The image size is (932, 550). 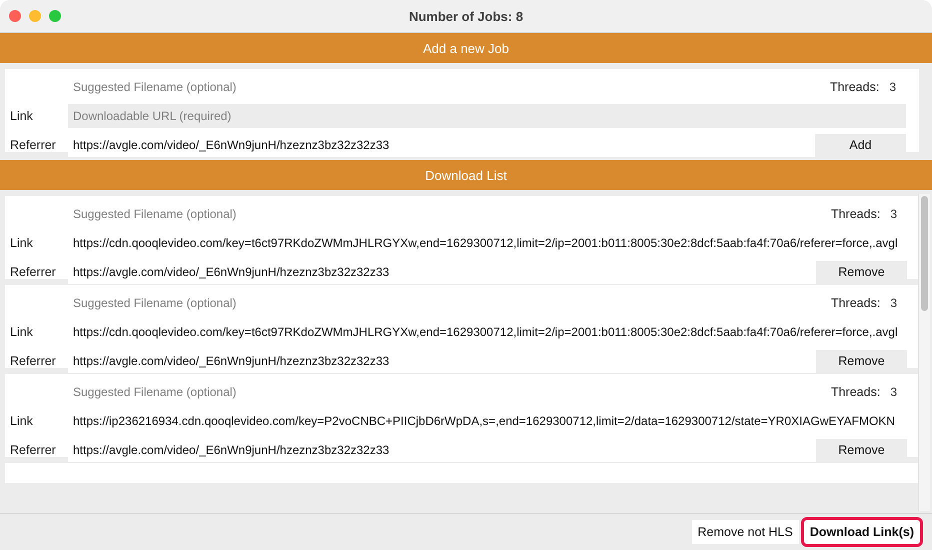 I want to click on maximize-icon, so click(x=55, y=16).